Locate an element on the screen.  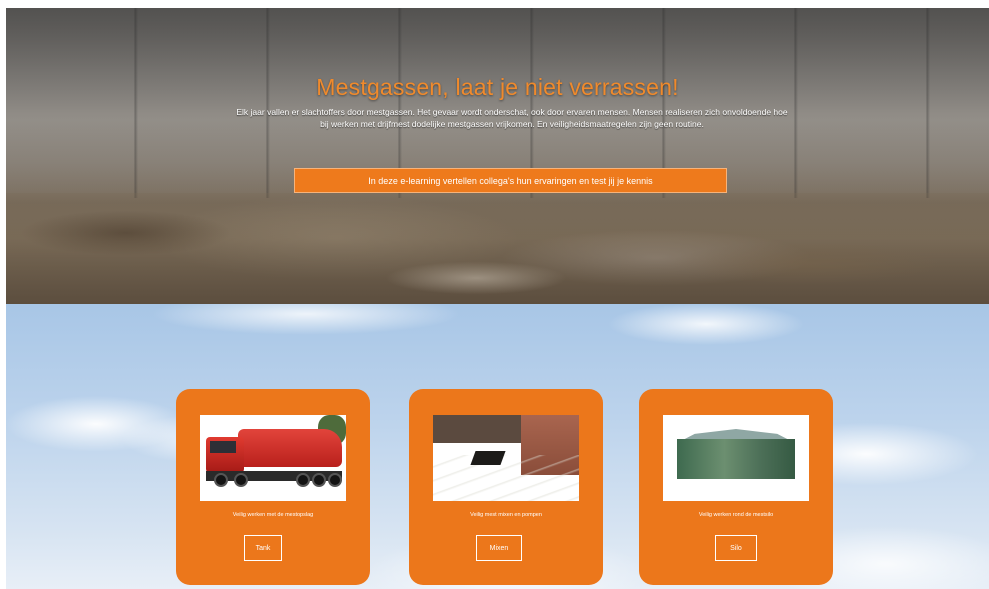
tank-button: Tank is located at coordinates (263, 548).